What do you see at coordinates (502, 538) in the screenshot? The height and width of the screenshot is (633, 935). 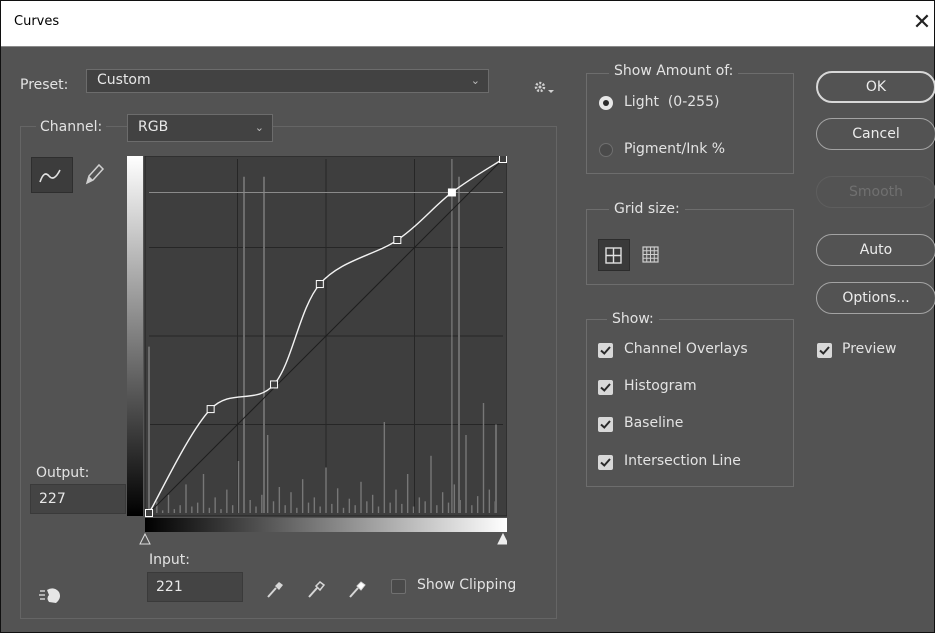 I see `white-point-slider` at bounding box center [502, 538].